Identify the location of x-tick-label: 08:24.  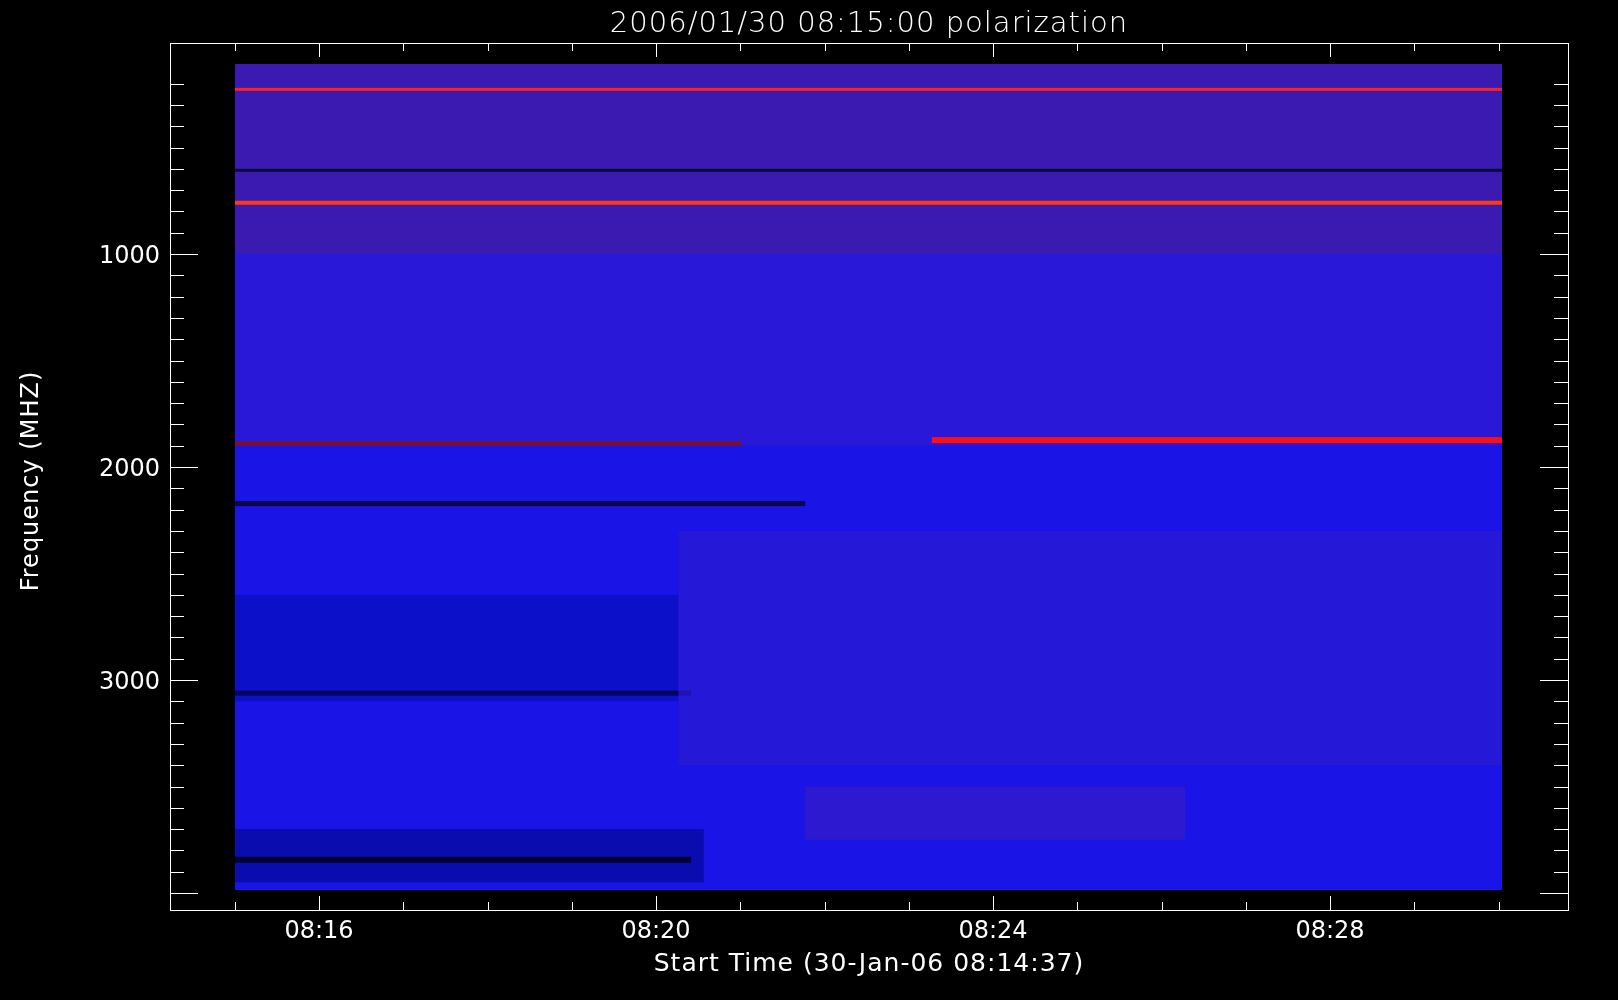
(993, 930).